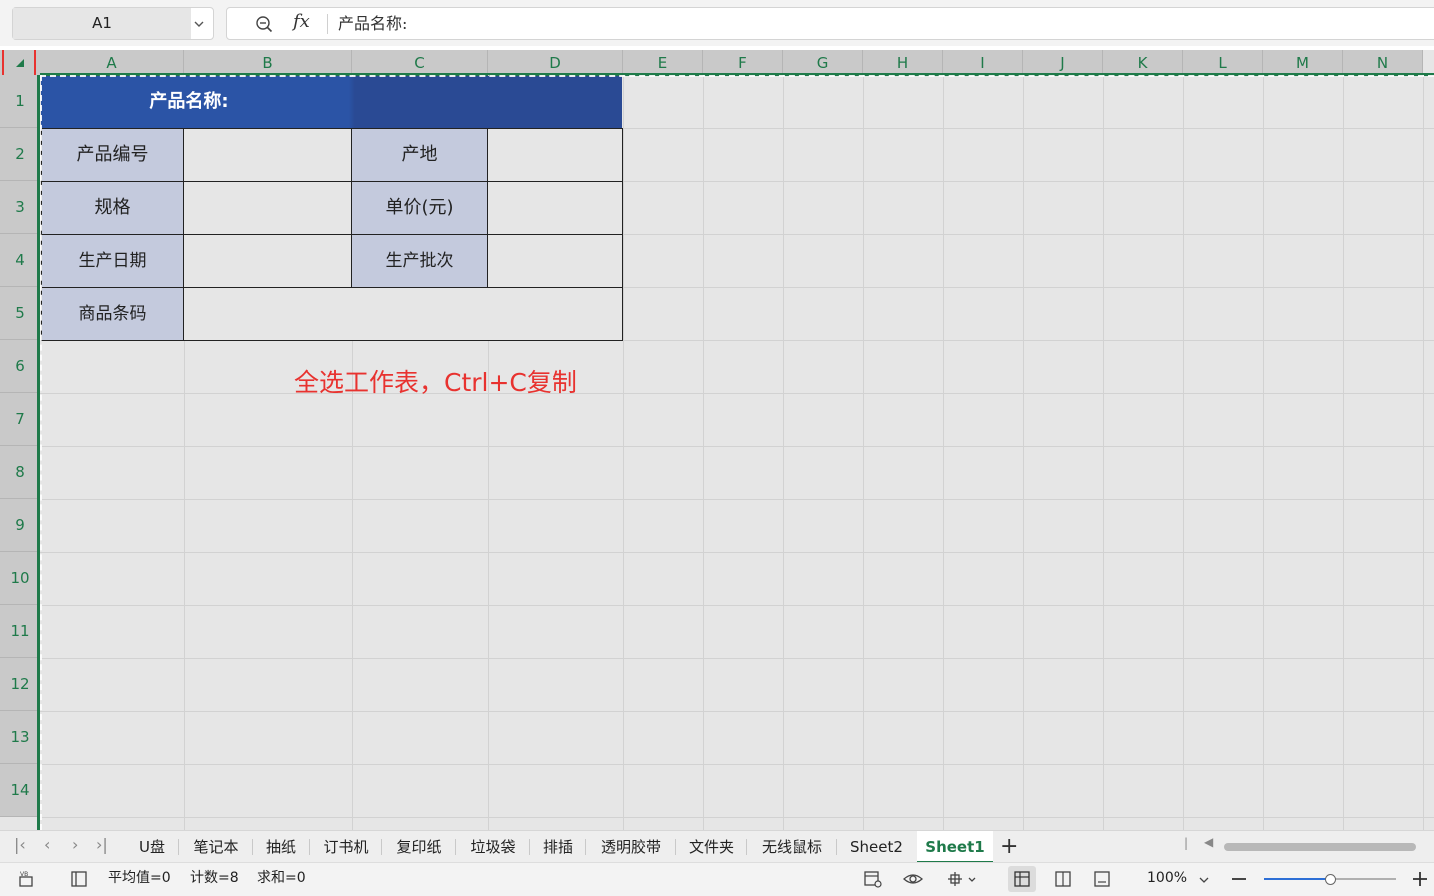 The image size is (1434, 896). I want to click on value-origin, so click(555, 155).